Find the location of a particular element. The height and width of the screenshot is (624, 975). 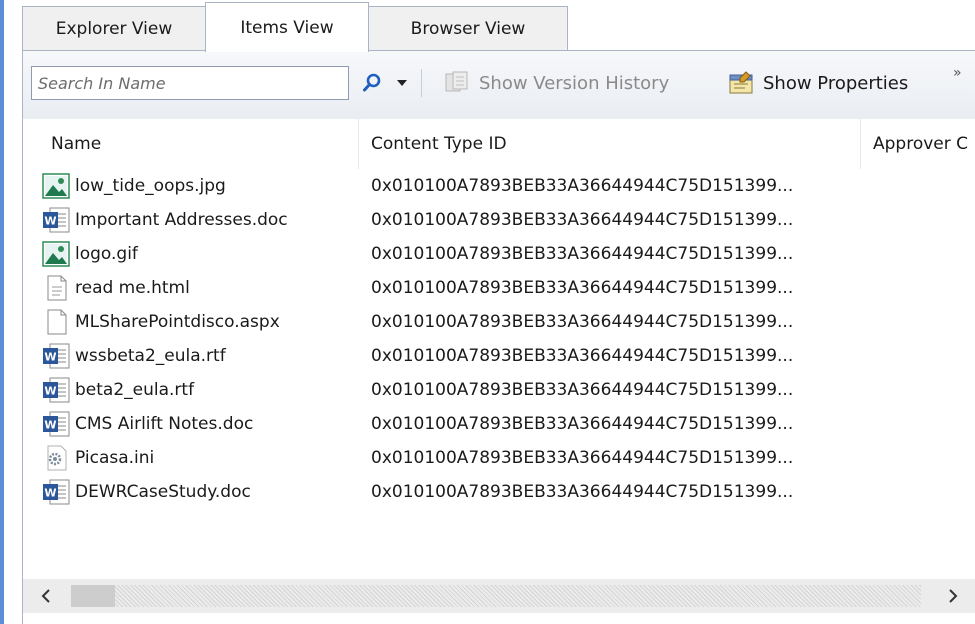

toolbar-overflow-button: » is located at coordinates (957, 73).